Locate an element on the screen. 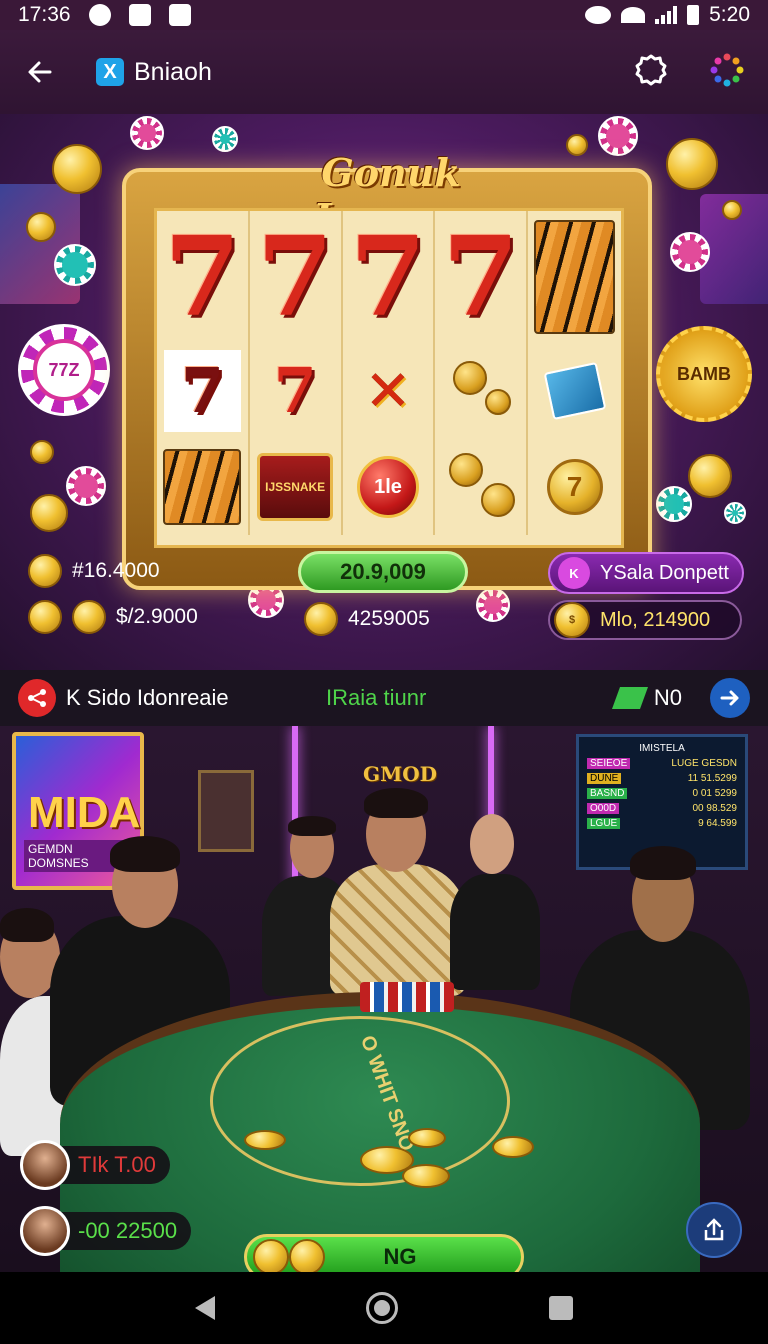 The image size is (768, 1344). balance-value: $/2.9000 is located at coordinates (157, 616).